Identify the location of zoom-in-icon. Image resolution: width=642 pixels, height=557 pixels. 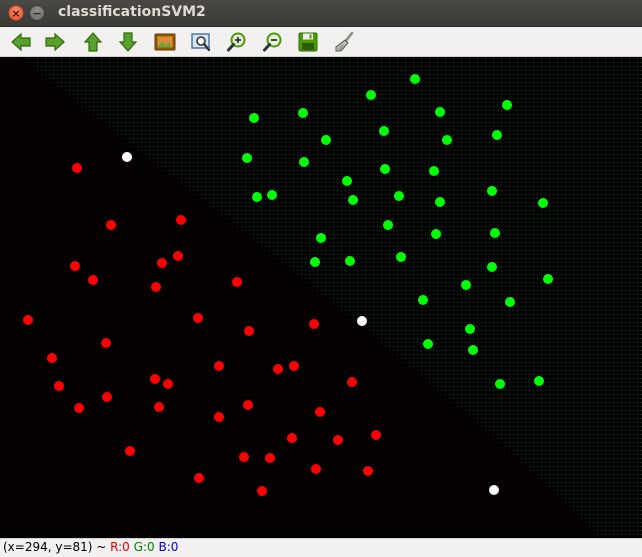
(236, 42).